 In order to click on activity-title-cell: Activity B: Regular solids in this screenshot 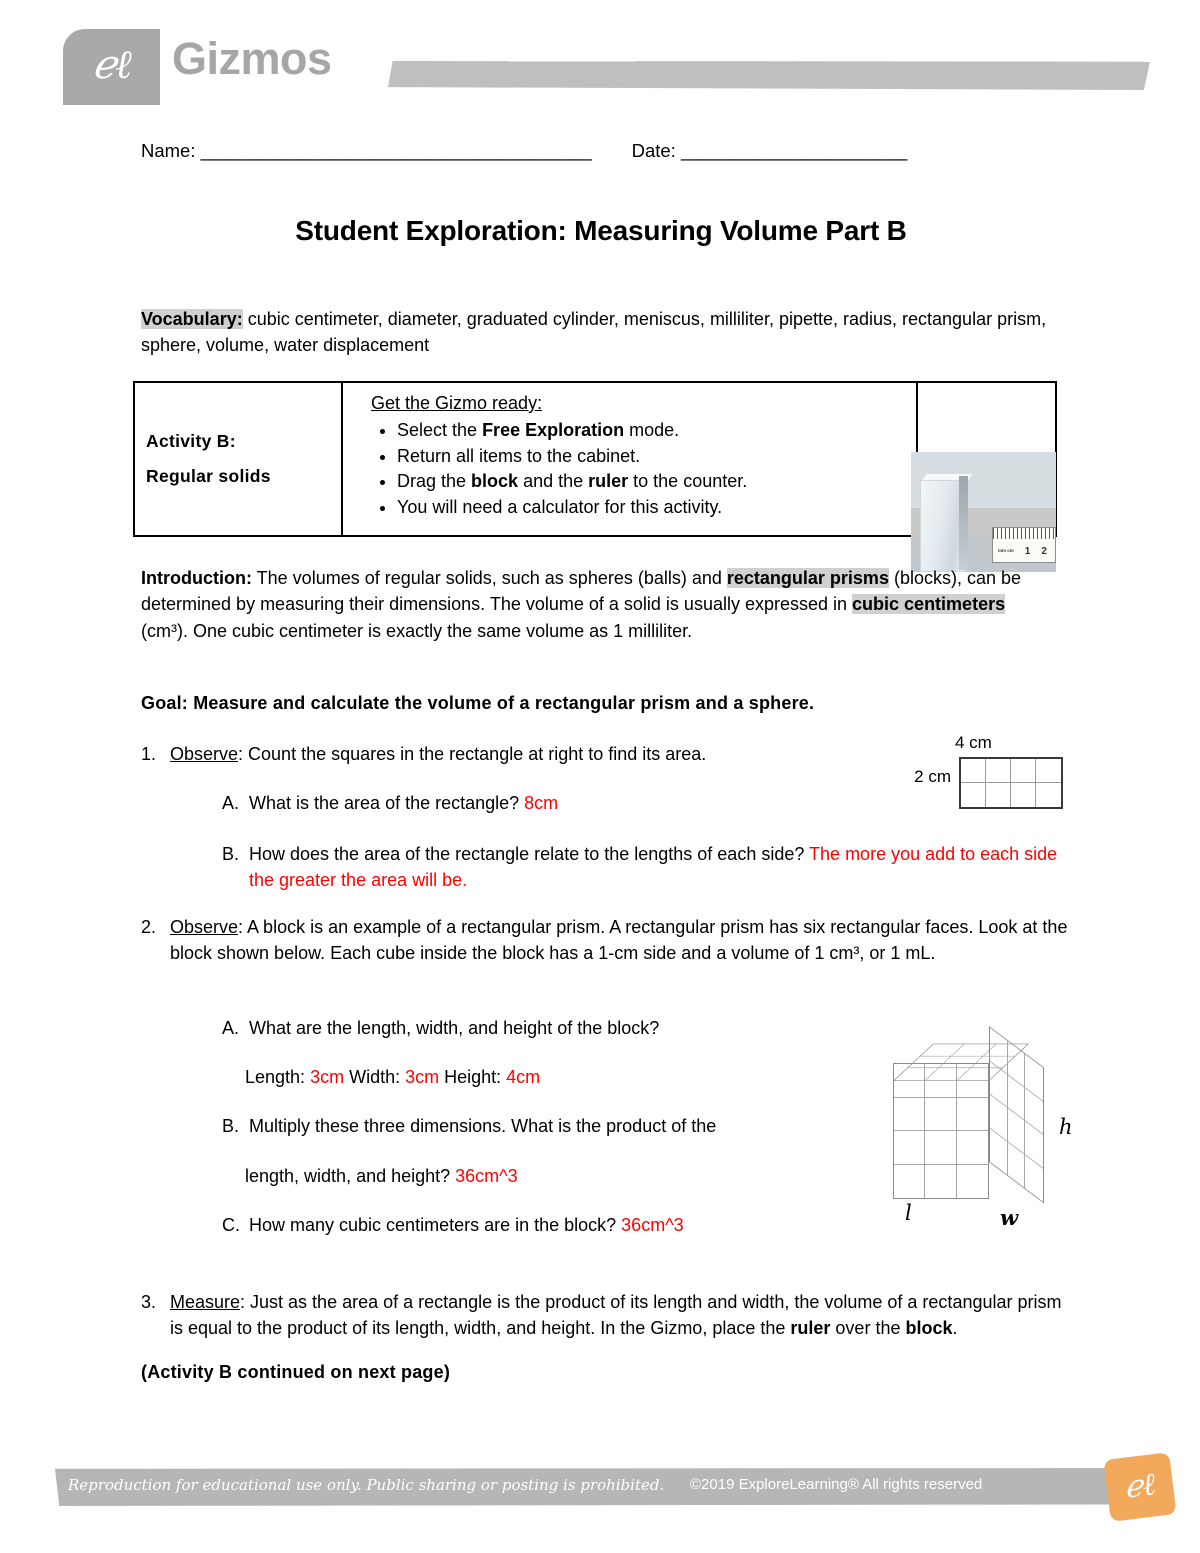, I will do `click(239, 459)`.